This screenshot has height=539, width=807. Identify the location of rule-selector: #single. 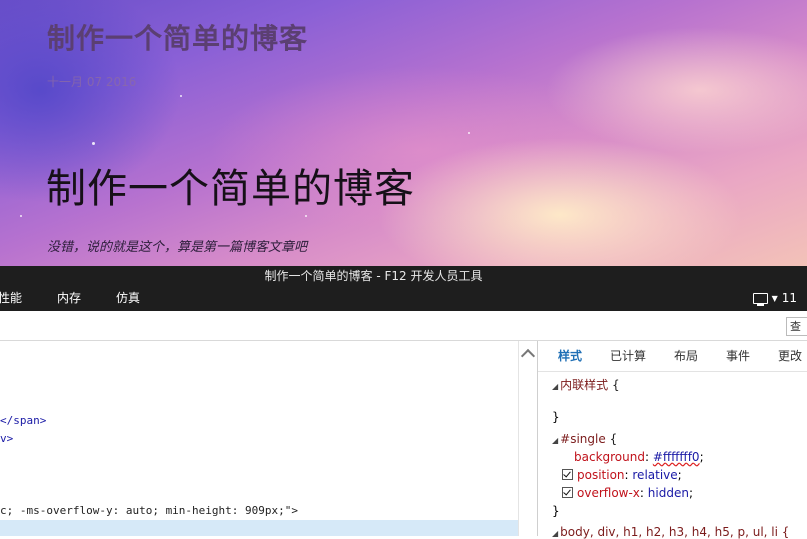
(583, 439).